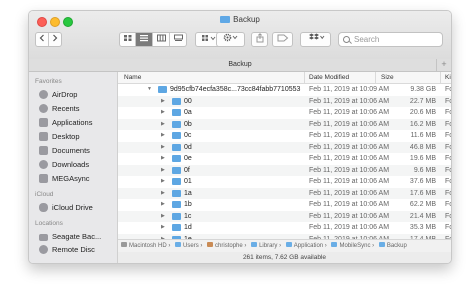 This screenshot has width=474, height=293. Describe the element at coordinates (423, 135) in the screenshot. I see `row-size: 11.6 MB` at that location.